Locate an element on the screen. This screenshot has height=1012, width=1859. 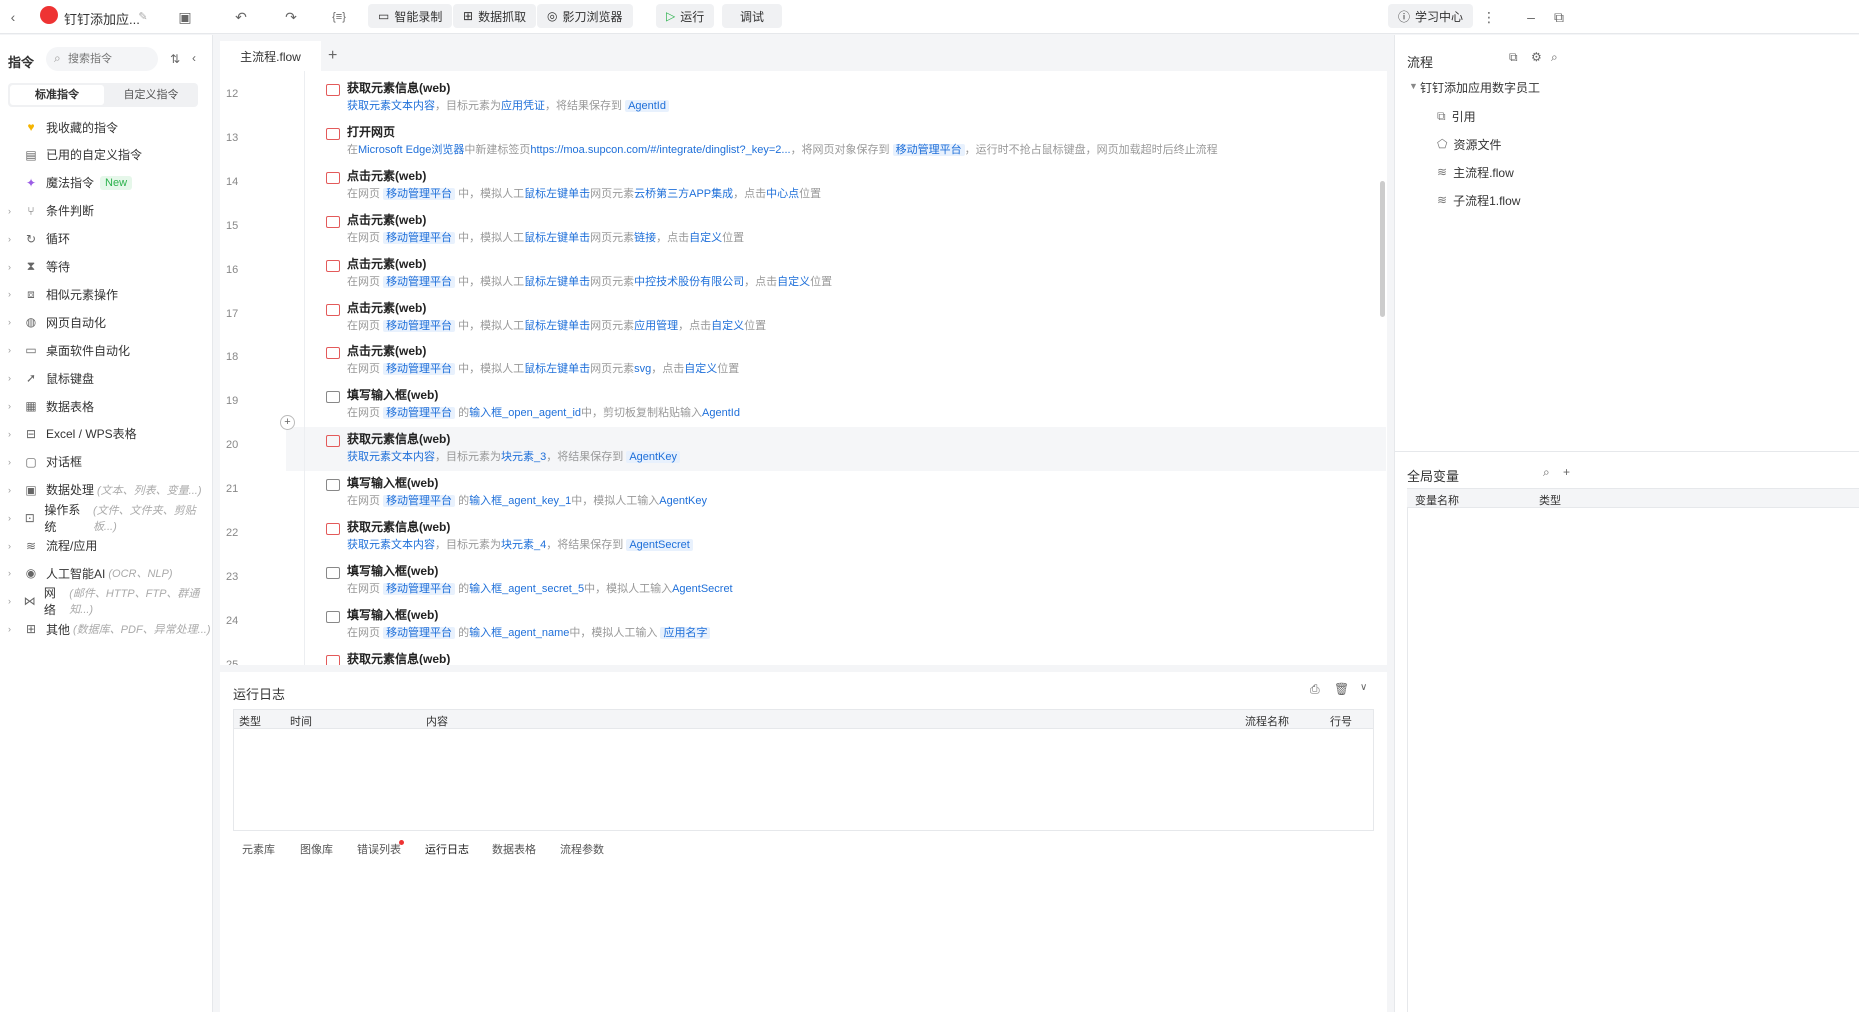
command-category-14: › ⊡ 操作系统 (文件、文件夹、剪贴板...) is located at coordinates (106, 518).